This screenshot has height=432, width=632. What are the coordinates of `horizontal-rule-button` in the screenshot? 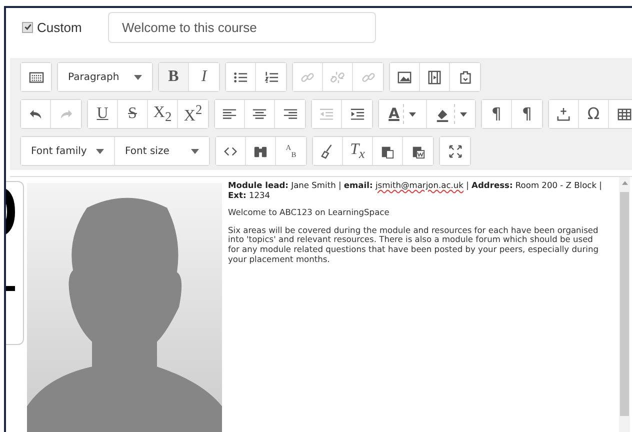 It's located at (564, 114).